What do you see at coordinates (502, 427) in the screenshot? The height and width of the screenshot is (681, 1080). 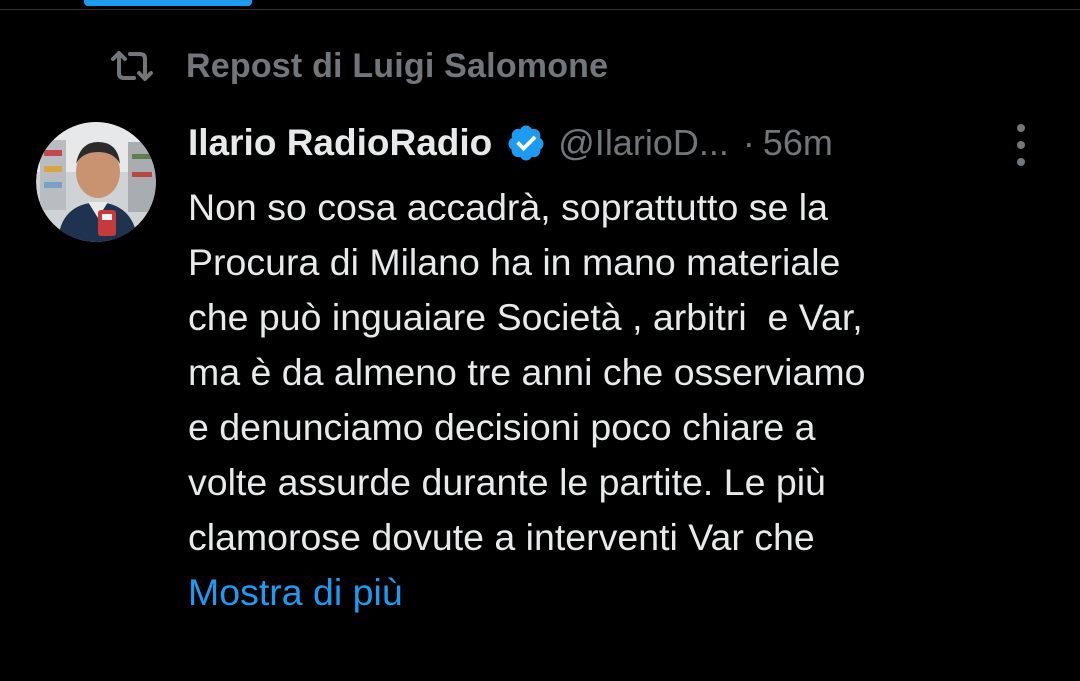 I see `tweet-text-line: e denunciamo decisioni poco chiare a` at bounding box center [502, 427].